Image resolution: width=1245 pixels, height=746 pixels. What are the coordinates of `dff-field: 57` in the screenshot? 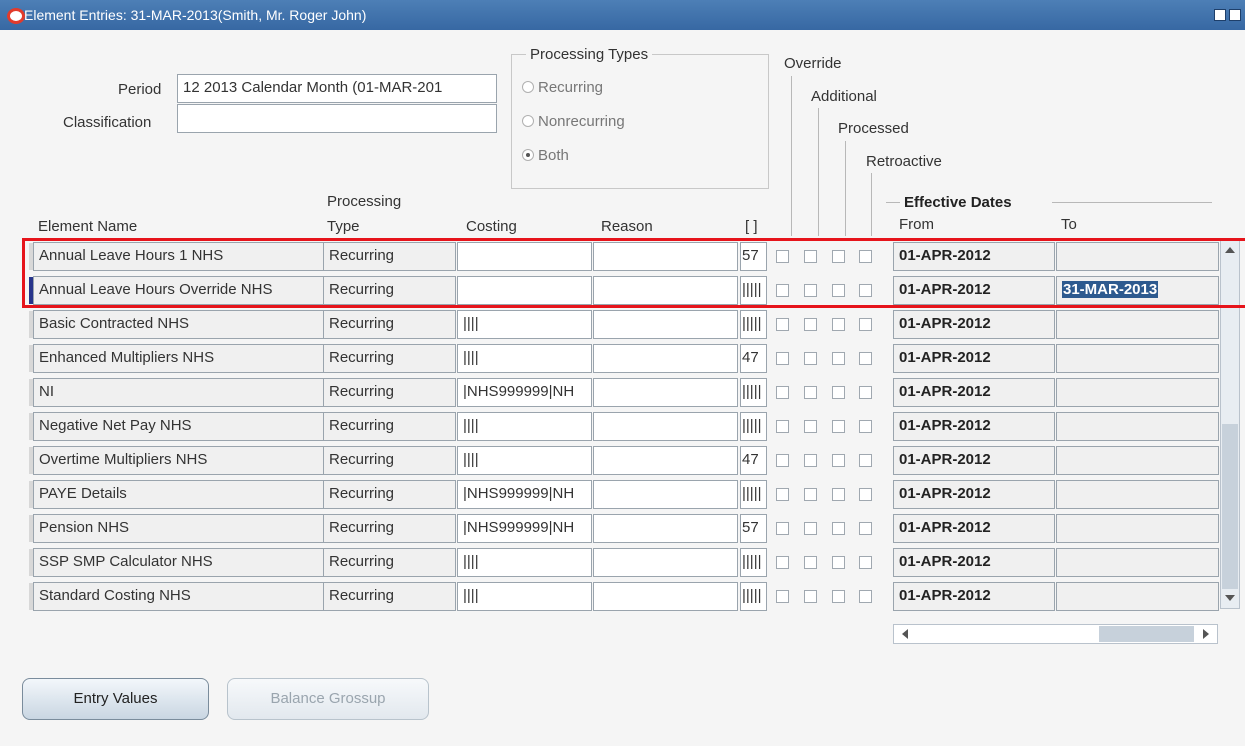 It's located at (753, 528).